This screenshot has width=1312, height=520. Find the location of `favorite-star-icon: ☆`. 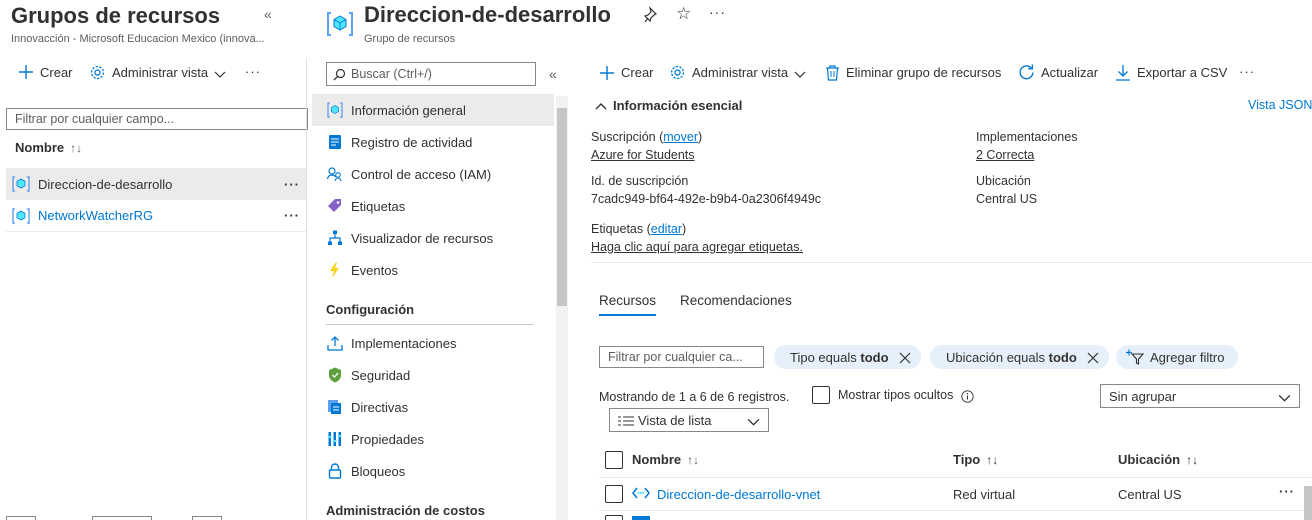

favorite-star-icon: ☆ is located at coordinates (683, 14).